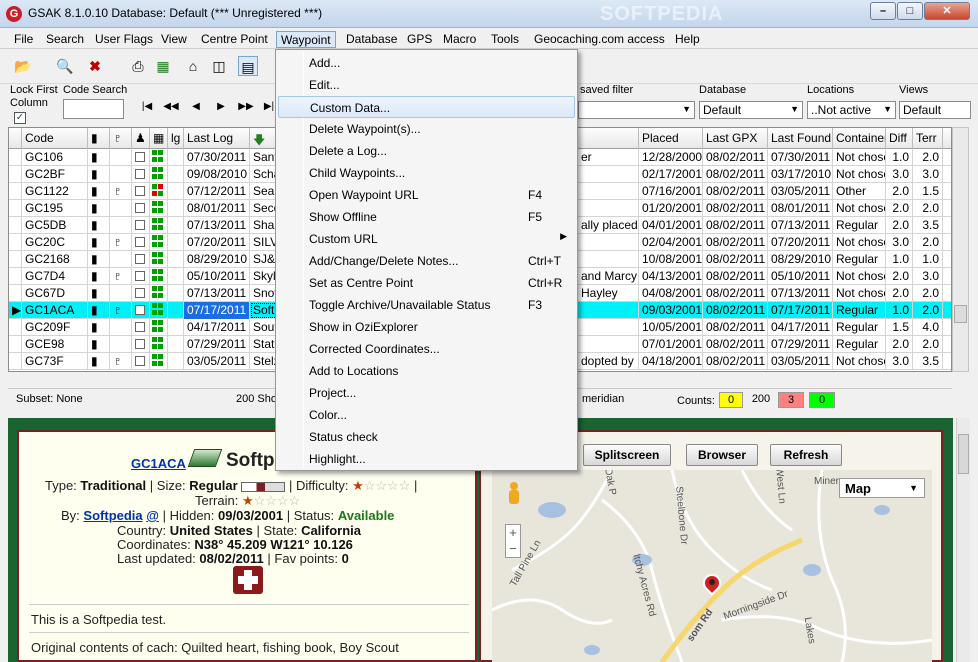  Describe the element at coordinates (899, 327) in the screenshot. I see `cell-diff: 1.5` at that location.